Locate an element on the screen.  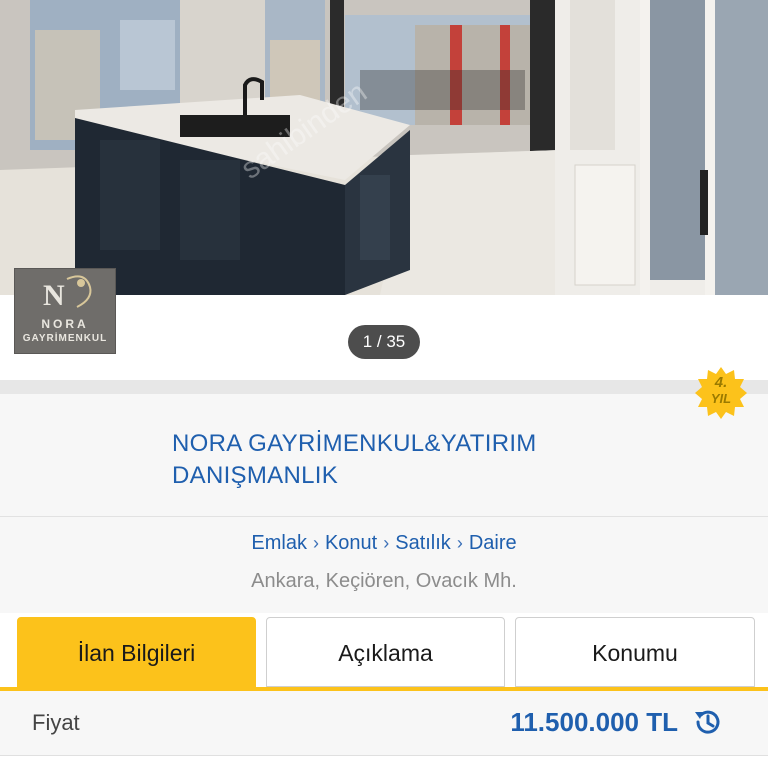
store-name-link: NORA GAYRİMENKUL&YATIRIM DANIŞMANLIK is located at coordinates (407, 460).